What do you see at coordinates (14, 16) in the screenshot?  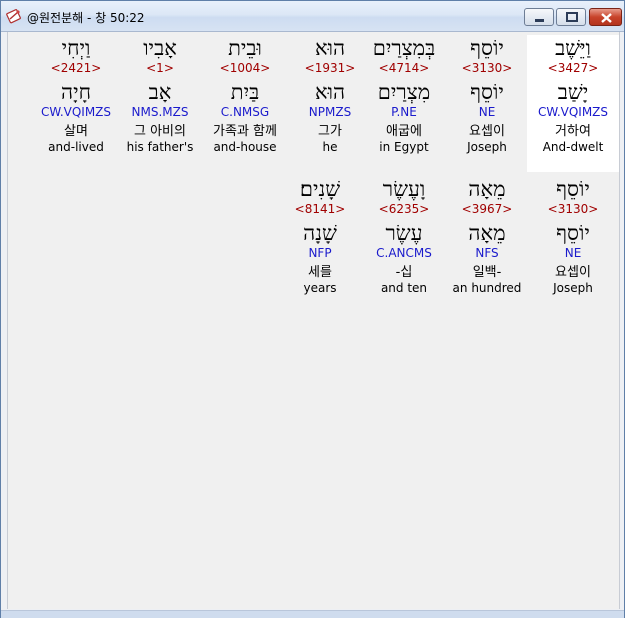 I see `bible-app-icon` at bounding box center [14, 16].